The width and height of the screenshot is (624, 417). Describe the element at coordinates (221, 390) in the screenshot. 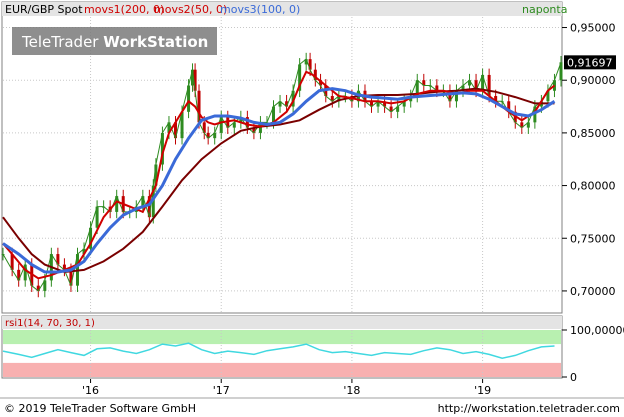

I see `x-tick-label: '17` at that location.